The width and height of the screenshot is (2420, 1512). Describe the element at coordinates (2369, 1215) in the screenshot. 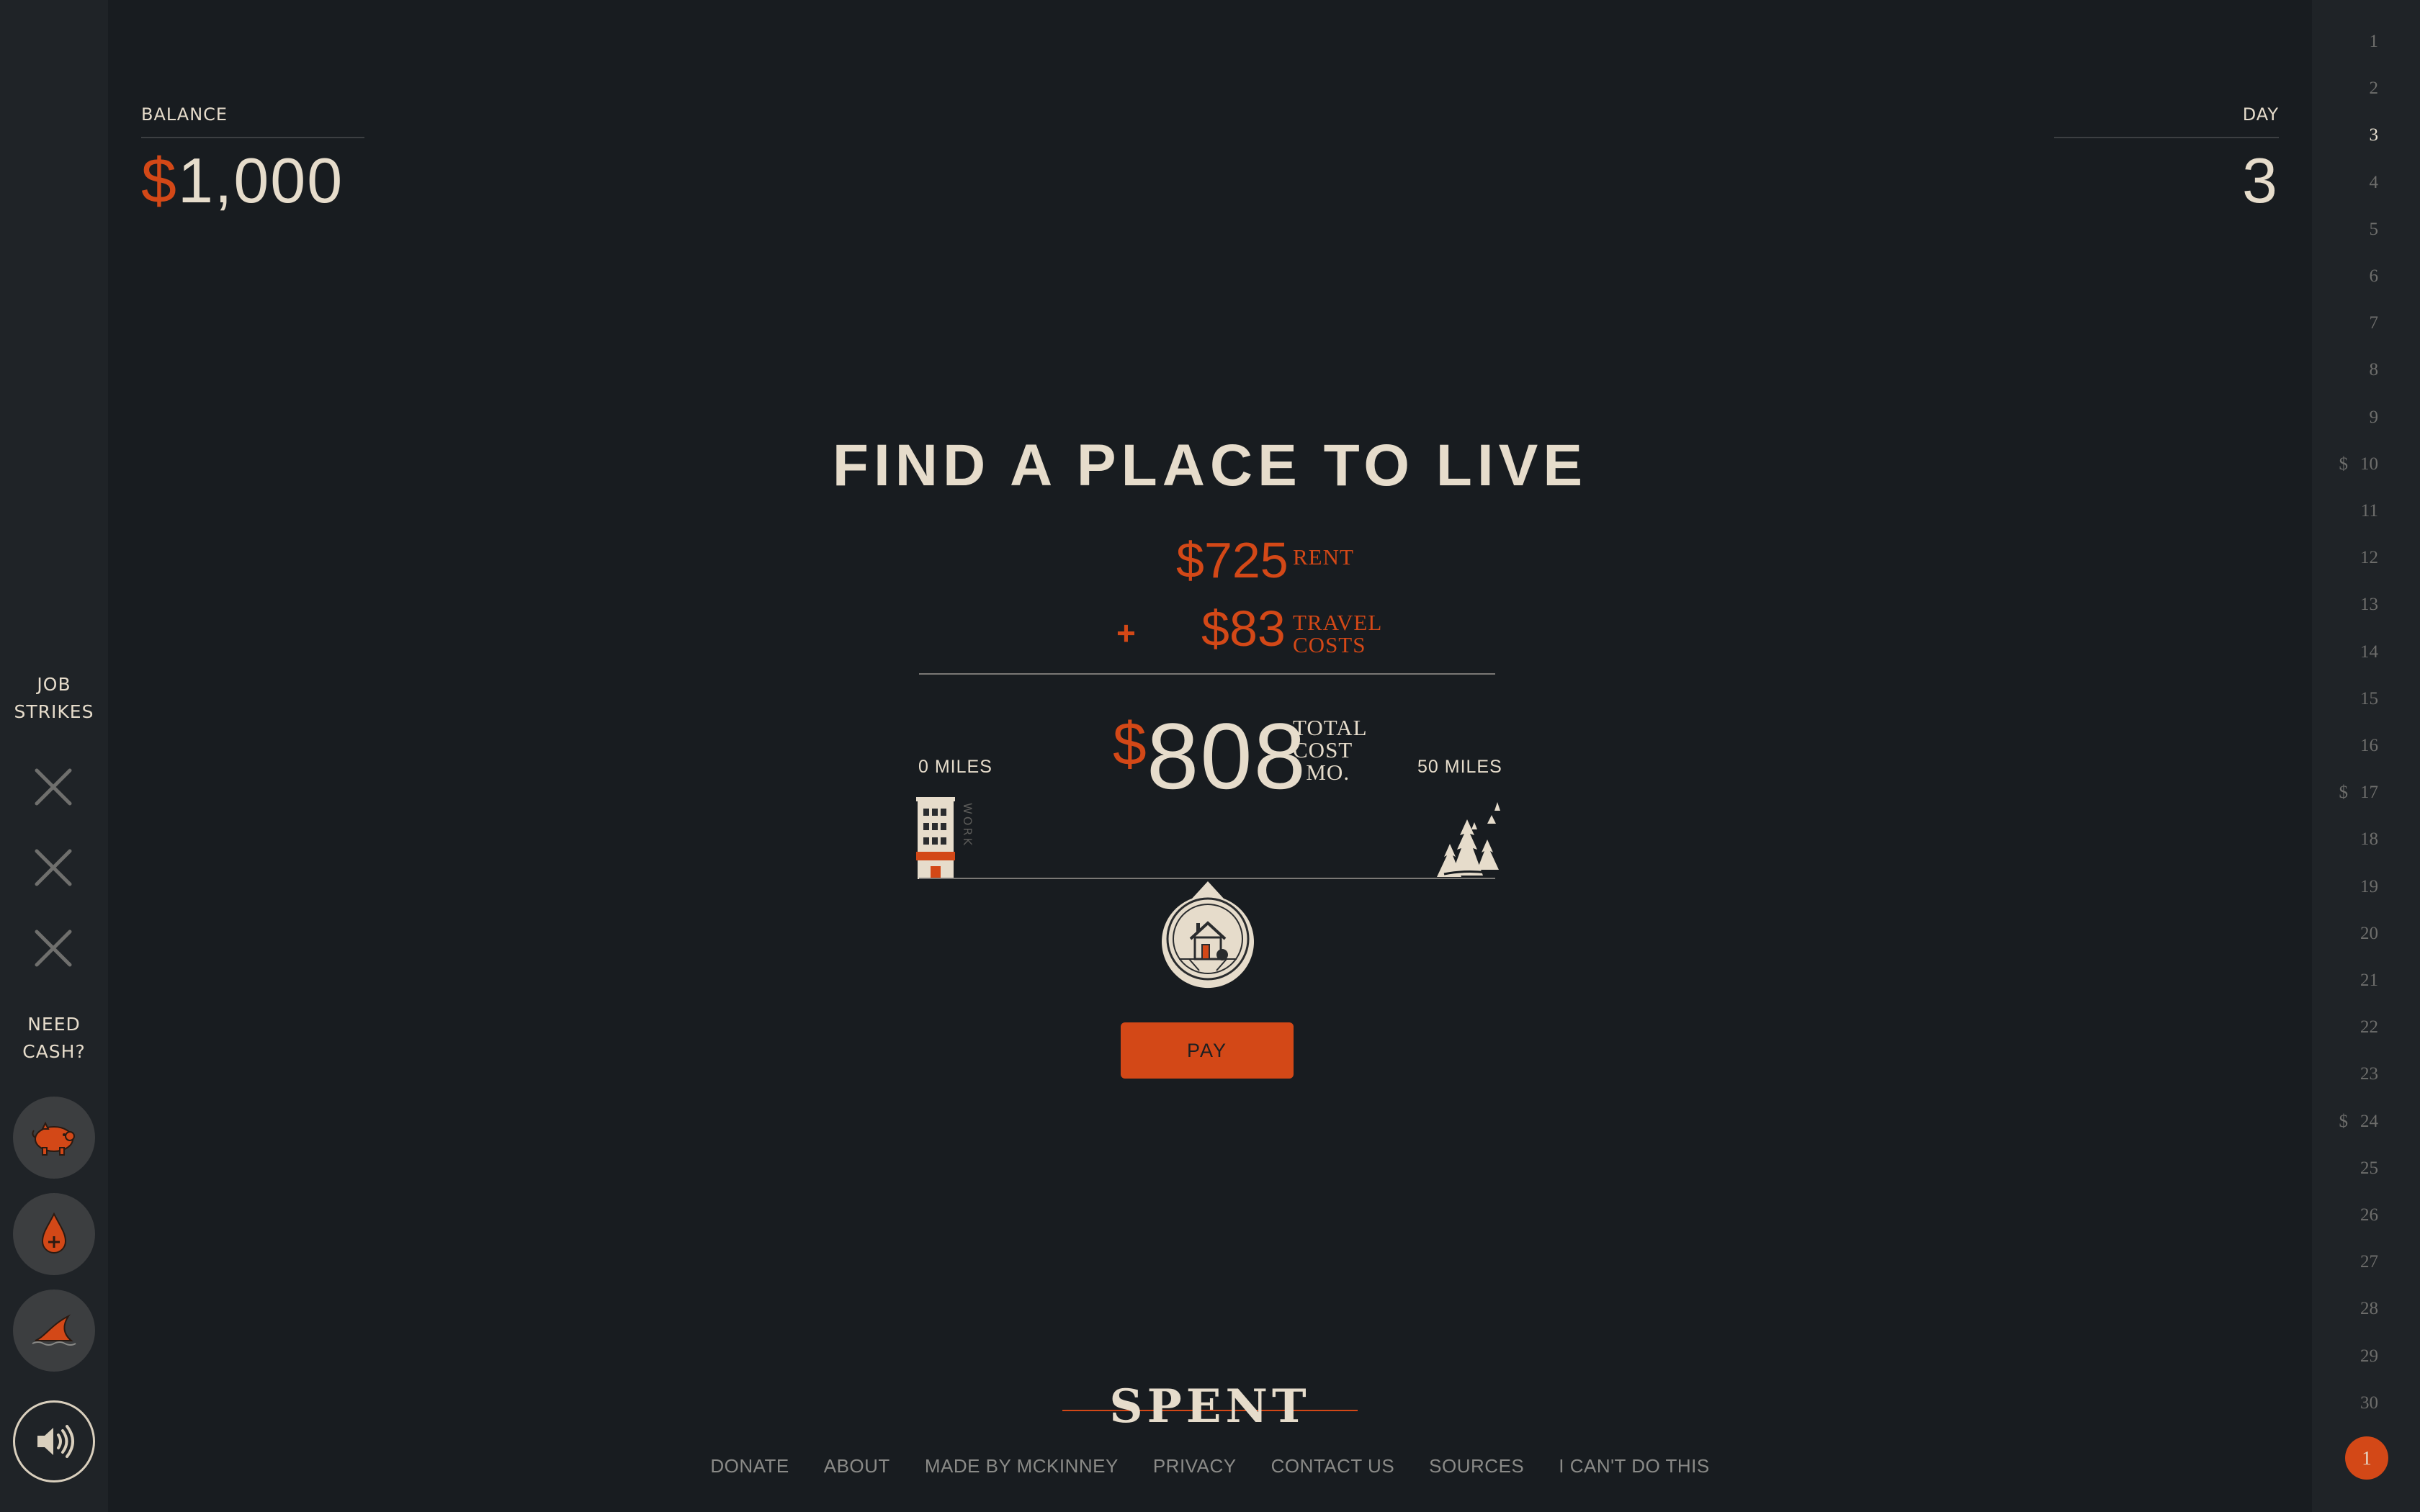

I see `day-number: 26` at that location.